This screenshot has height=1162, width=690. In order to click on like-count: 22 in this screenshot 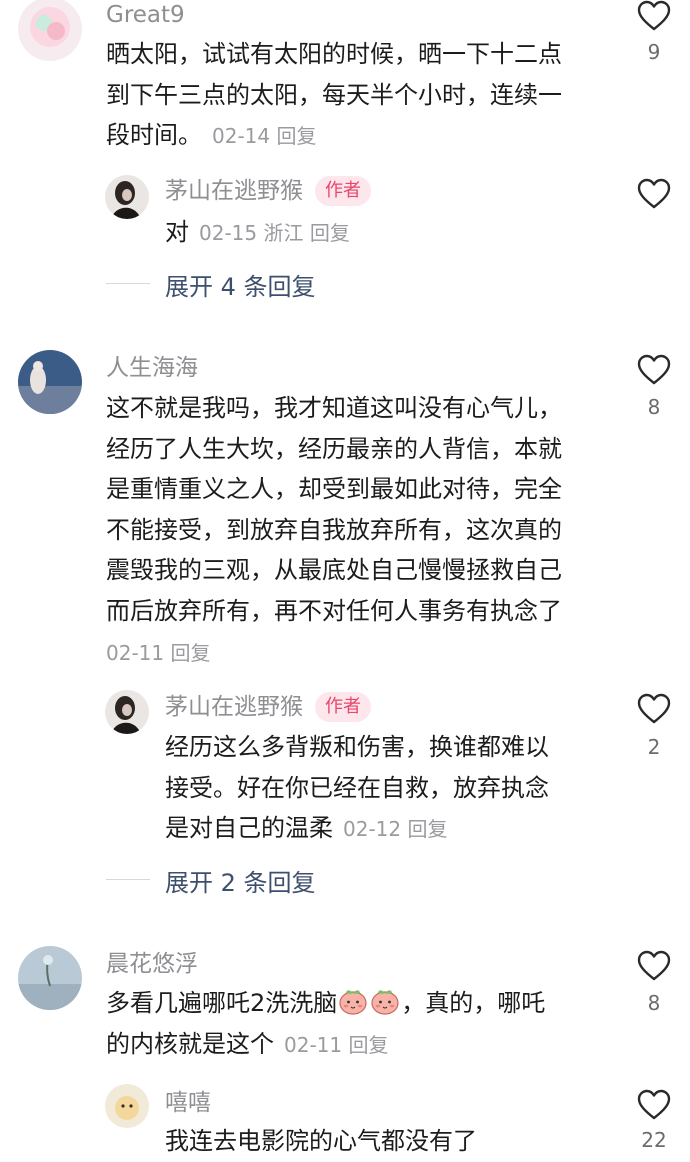, I will do `click(654, 1140)`.